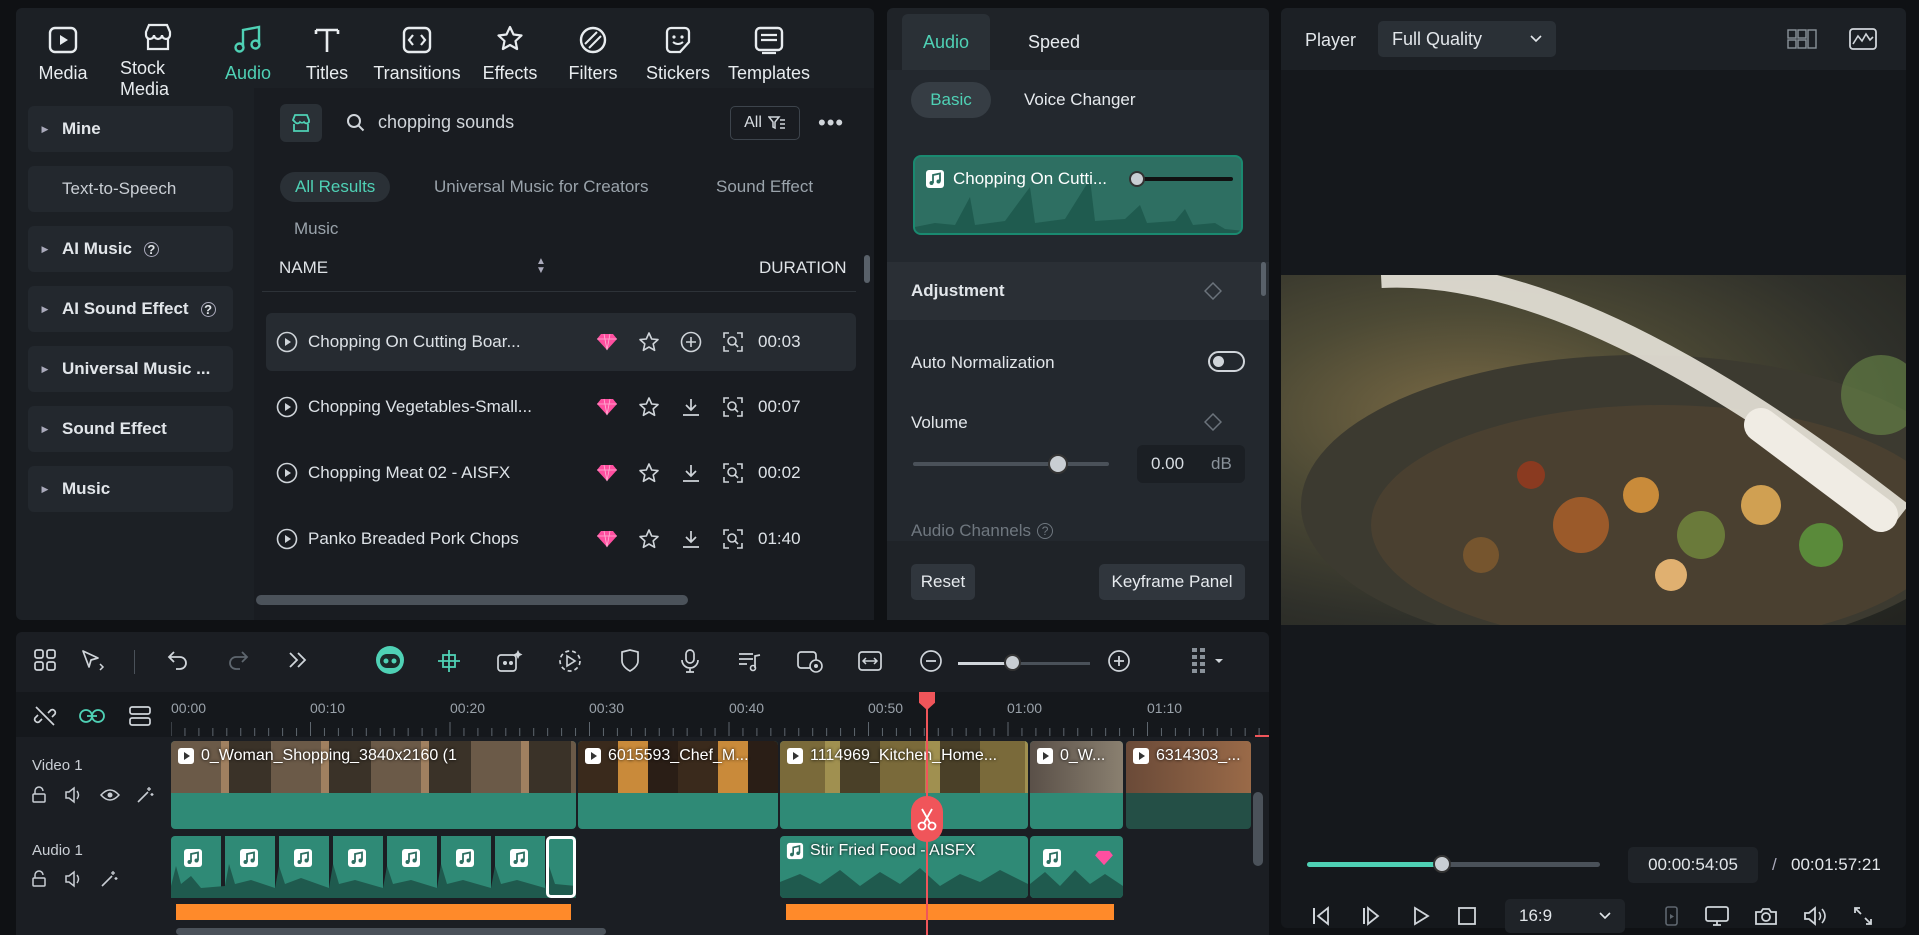 The image size is (1919, 935). Describe the element at coordinates (561, 342) in the screenshot. I see `list-item: Chopping On Cutting Boar... 00:03` at that location.